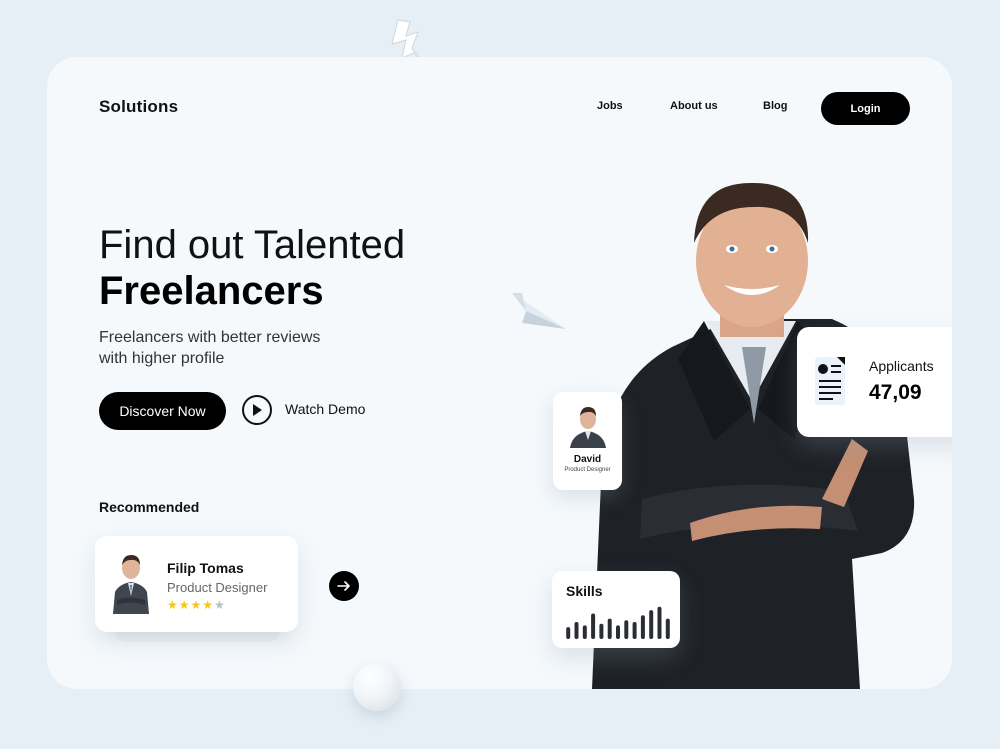  I want to click on login-button: Login, so click(865, 108).